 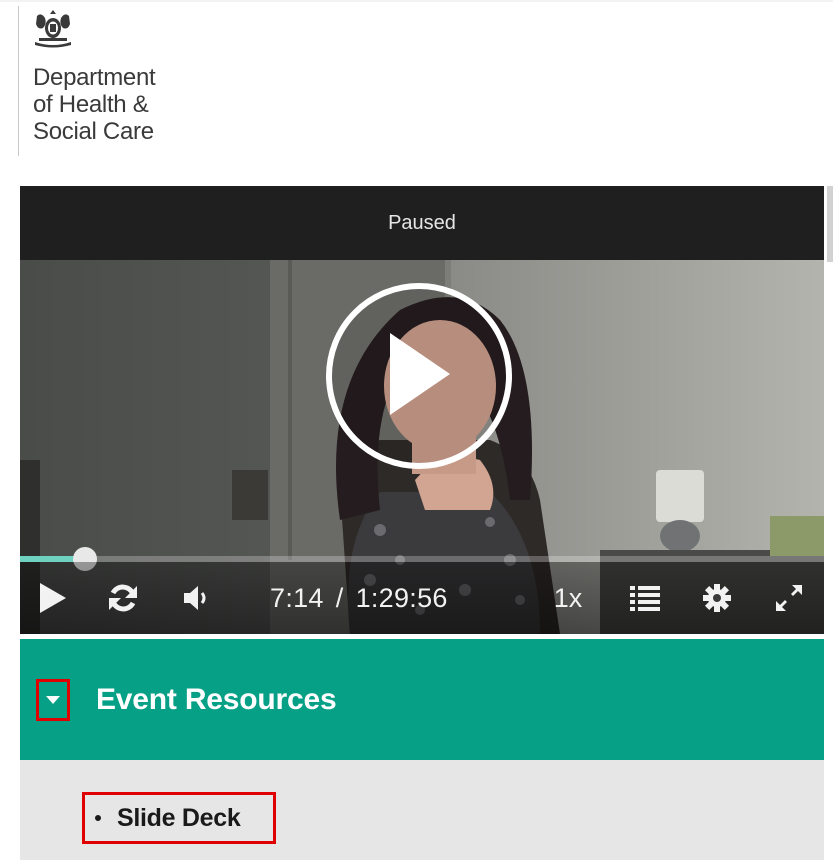 I want to click on scrollbar, so click(x=830, y=224).